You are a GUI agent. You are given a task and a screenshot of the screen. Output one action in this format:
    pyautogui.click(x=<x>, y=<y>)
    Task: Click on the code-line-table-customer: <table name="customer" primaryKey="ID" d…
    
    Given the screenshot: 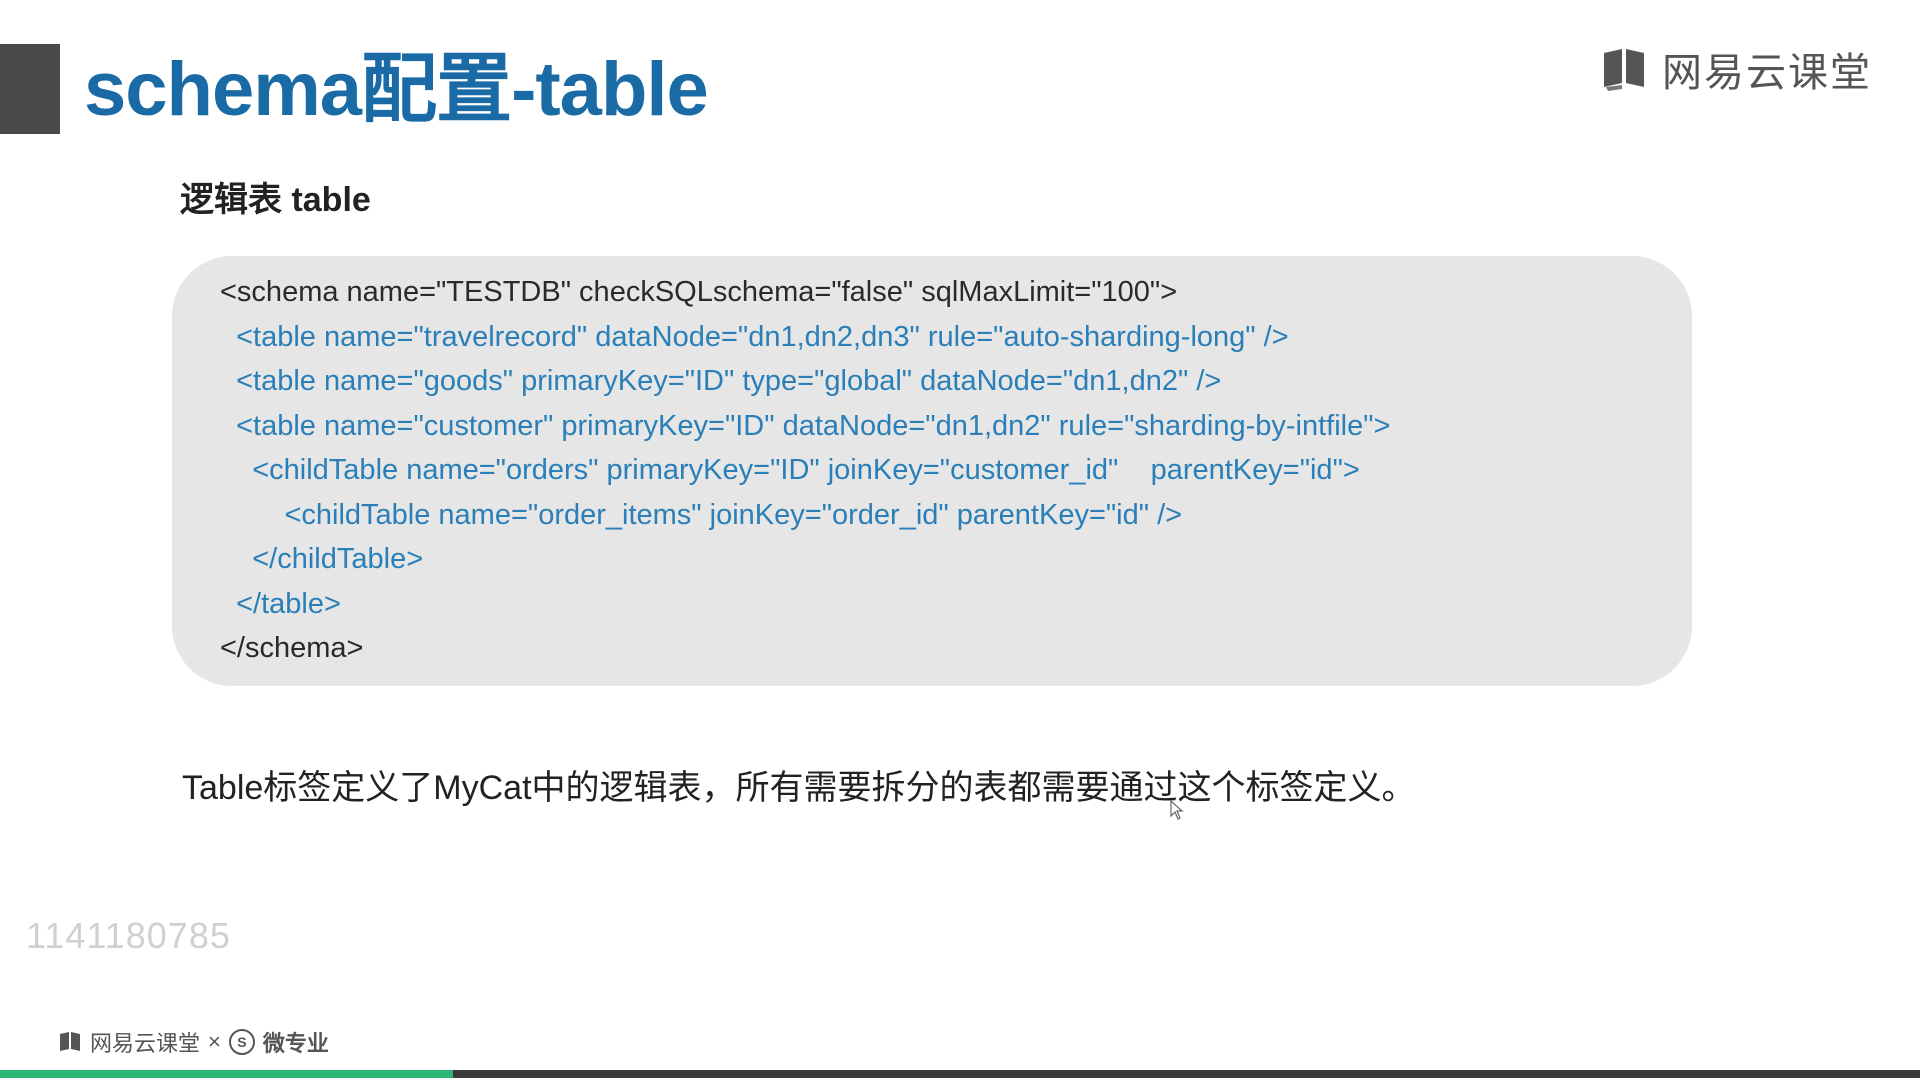 What is the action you would take?
    pyautogui.click(x=805, y=425)
    